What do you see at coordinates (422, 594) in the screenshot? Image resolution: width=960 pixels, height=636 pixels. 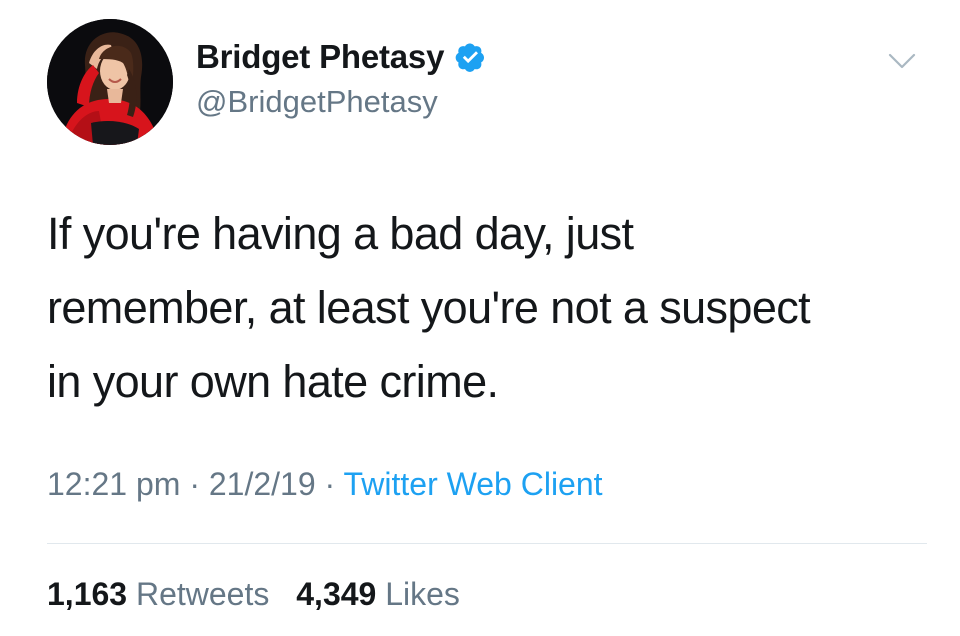 I see `likes-label: Likes` at bounding box center [422, 594].